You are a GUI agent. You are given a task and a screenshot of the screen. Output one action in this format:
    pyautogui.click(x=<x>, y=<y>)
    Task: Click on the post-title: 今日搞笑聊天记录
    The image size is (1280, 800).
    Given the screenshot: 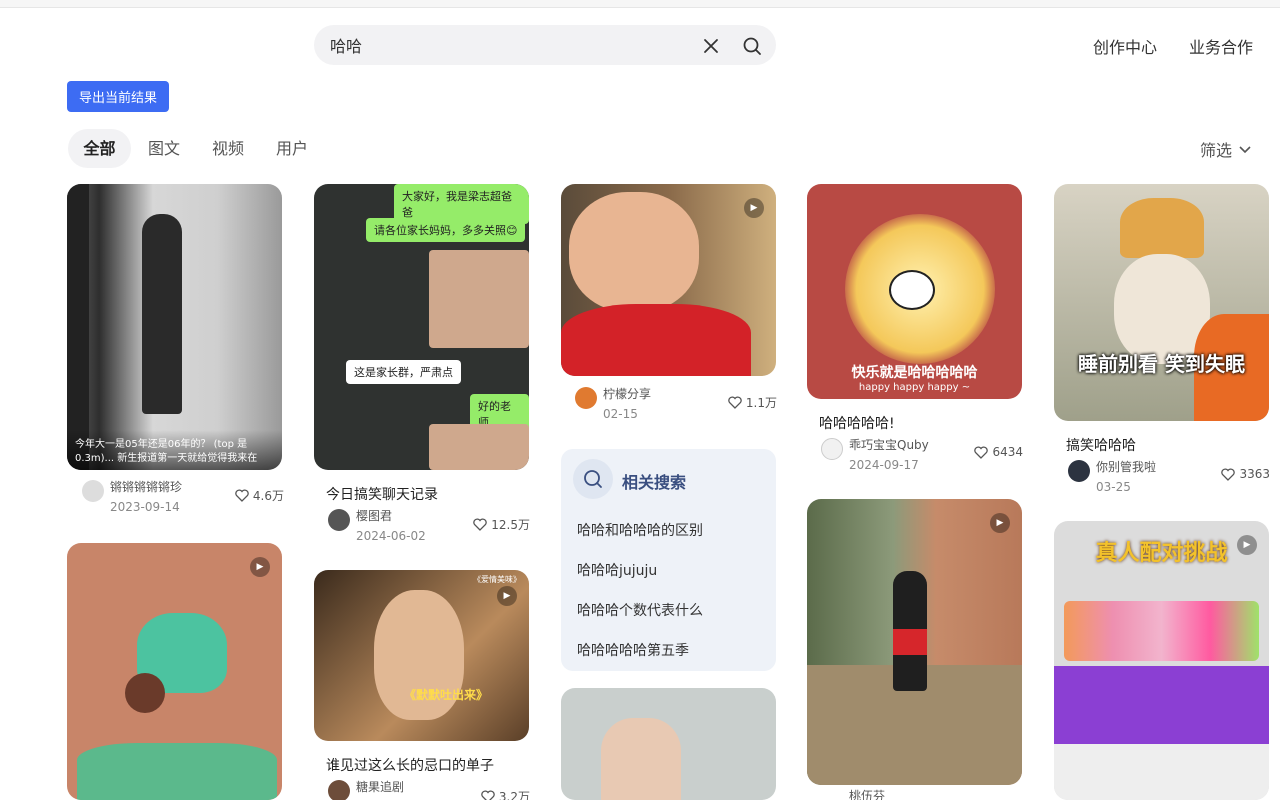 What is the action you would take?
    pyautogui.click(x=382, y=494)
    